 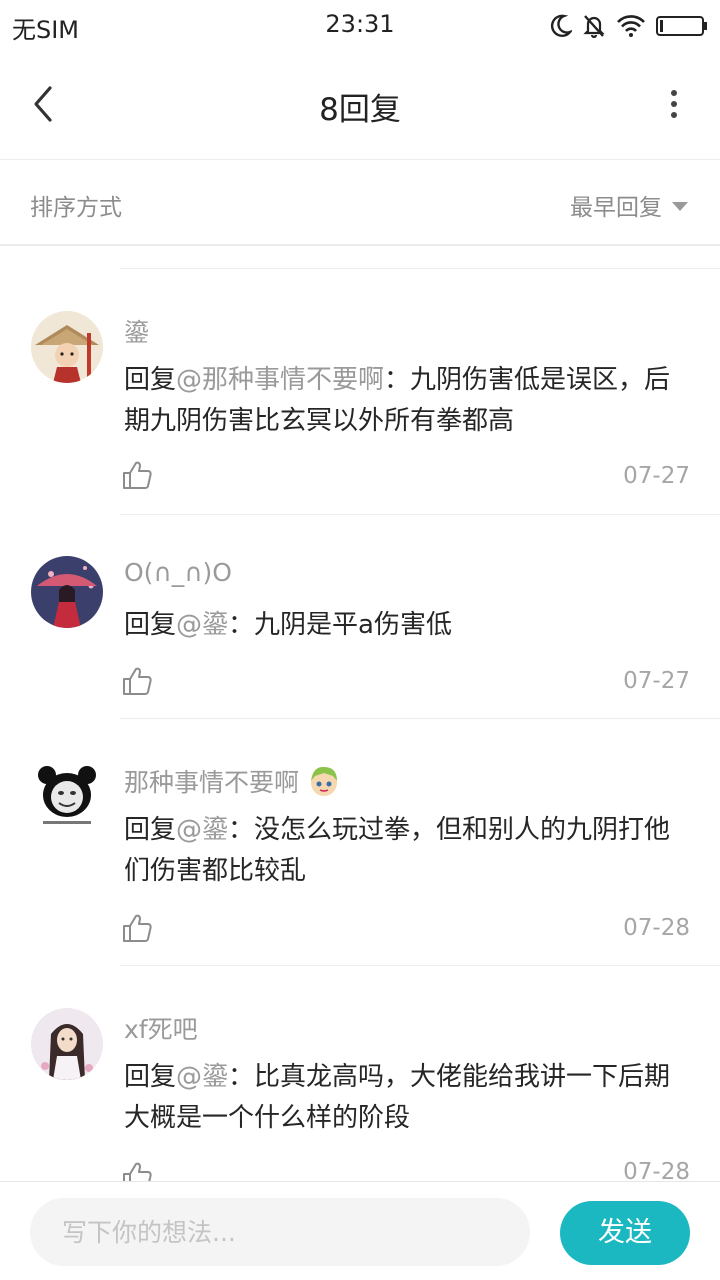 What do you see at coordinates (288, 625) in the screenshot?
I see `comment-text: 回复@鎏：九阴是平a伤害低` at bounding box center [288, 625].